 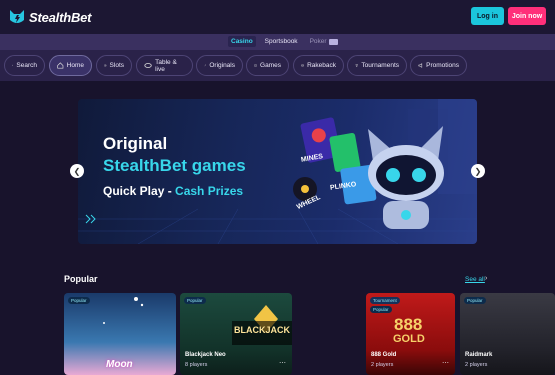 I want to click on category-label: Table & live, so click(x=166, y=65).